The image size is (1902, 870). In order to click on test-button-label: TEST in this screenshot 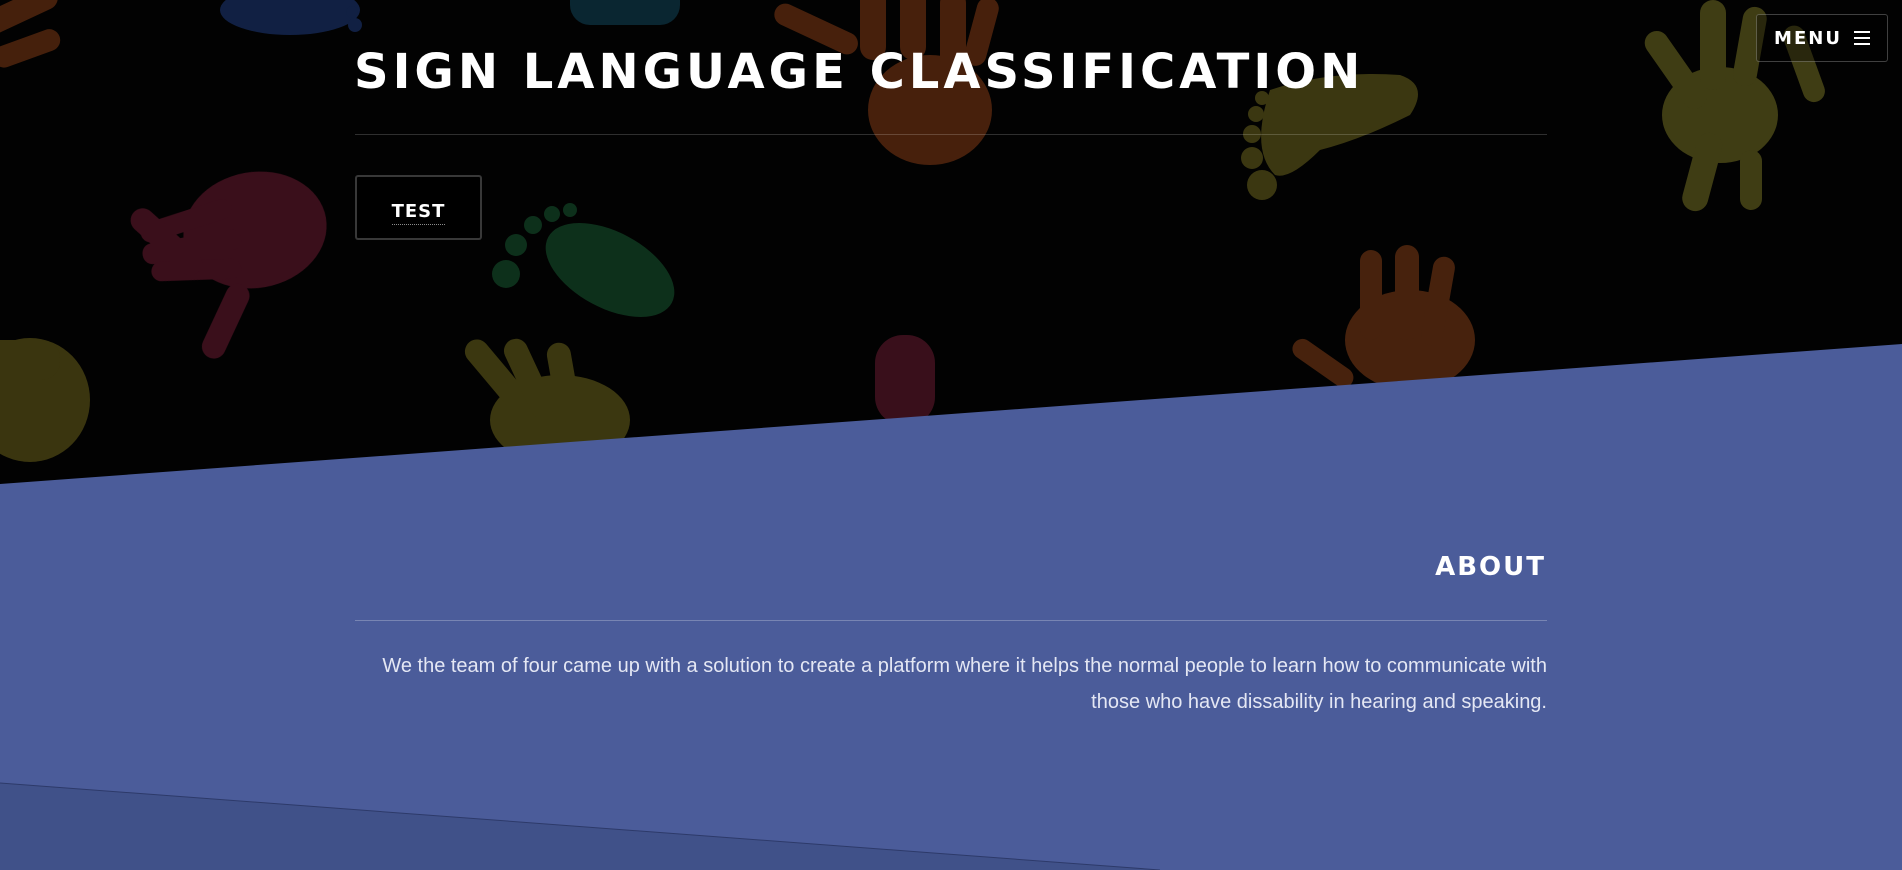, I will do `click(418, 213)`.